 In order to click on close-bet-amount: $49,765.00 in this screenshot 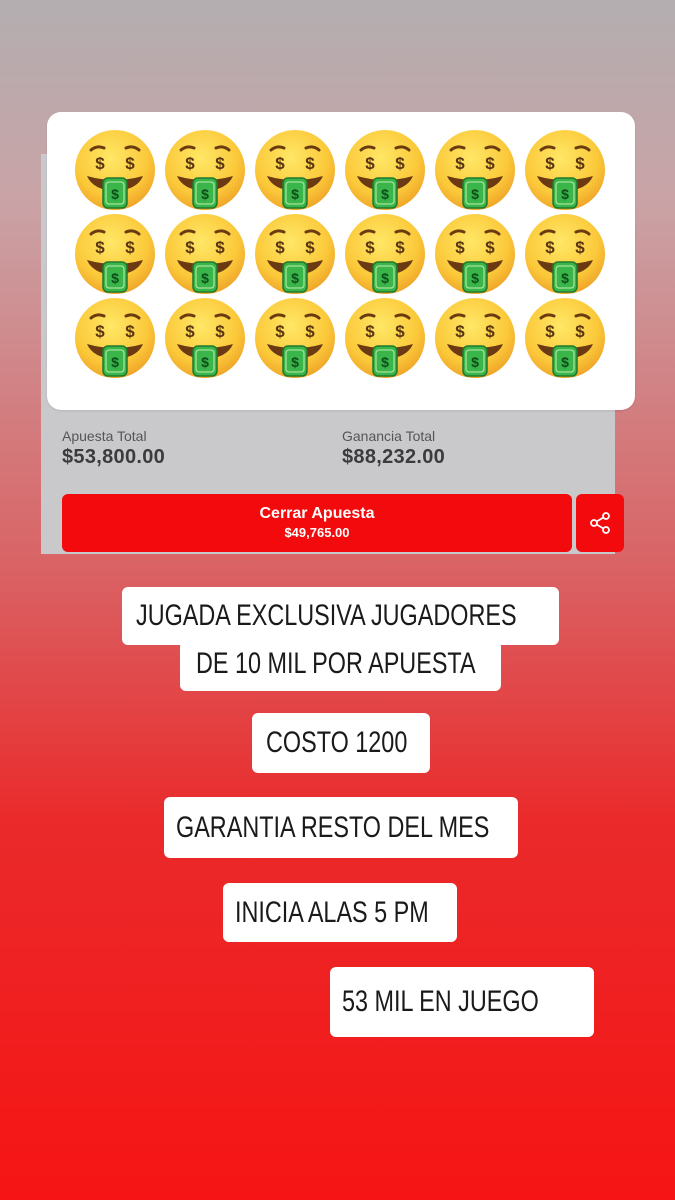, I will do `click(317, 532)`.